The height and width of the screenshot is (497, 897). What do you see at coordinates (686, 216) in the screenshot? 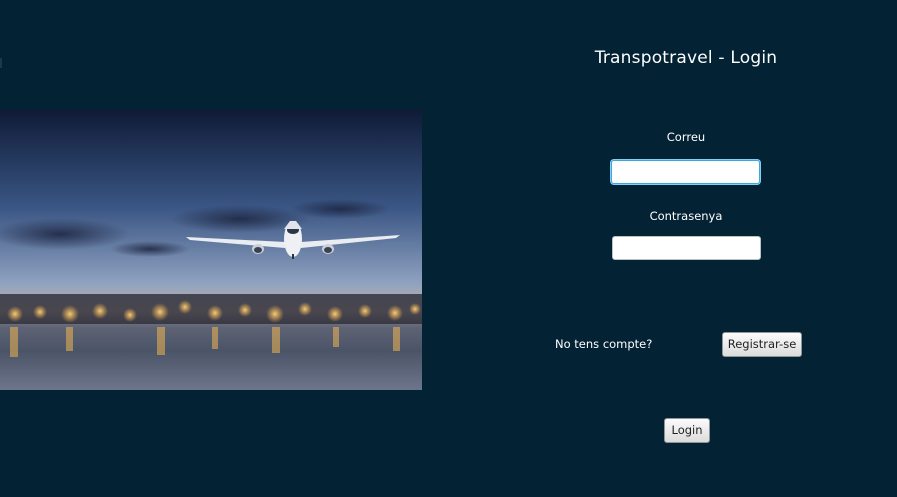
I see `password-label: Contrasenya` at bounding box center [686, 216].